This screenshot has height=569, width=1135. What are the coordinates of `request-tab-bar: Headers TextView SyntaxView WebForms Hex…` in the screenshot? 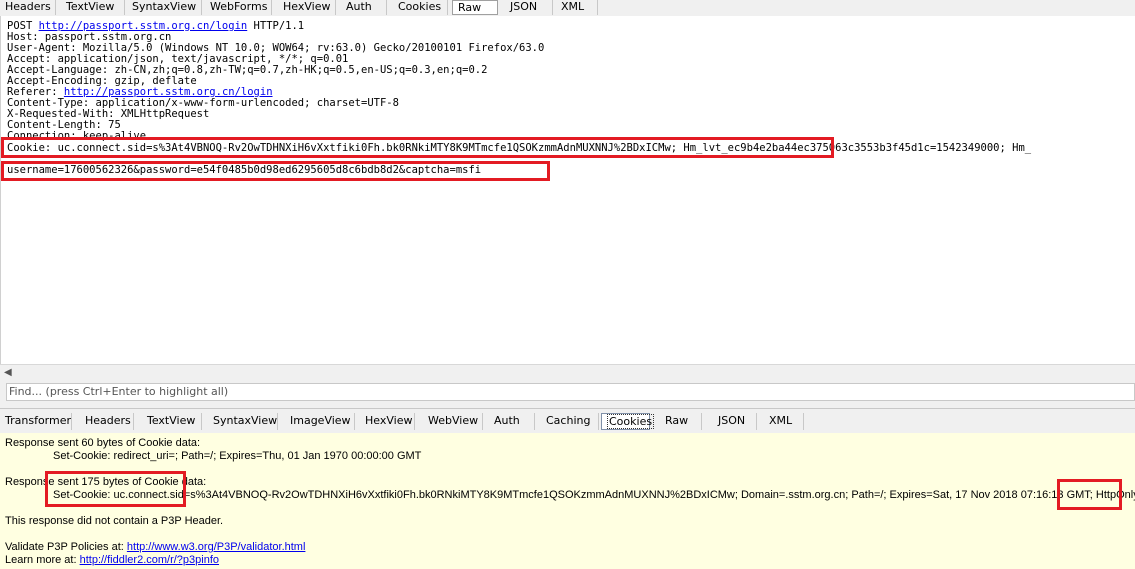 It's located at (567, 8).